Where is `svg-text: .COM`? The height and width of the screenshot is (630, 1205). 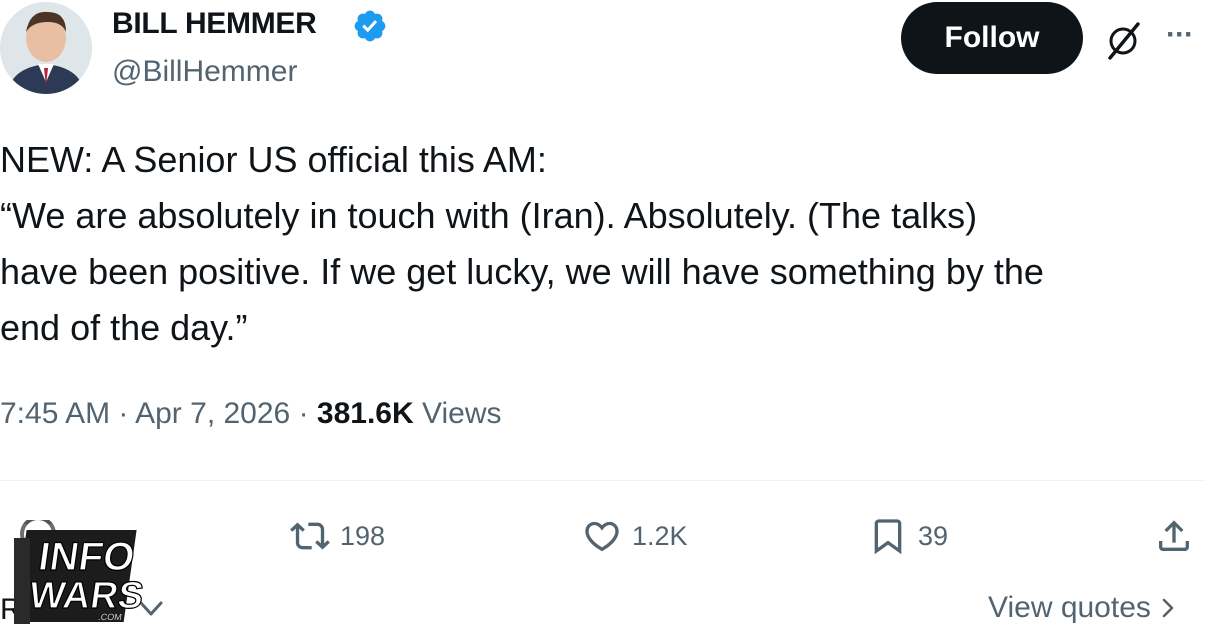 svg-text: .COM is located at coordinates (110, 617).